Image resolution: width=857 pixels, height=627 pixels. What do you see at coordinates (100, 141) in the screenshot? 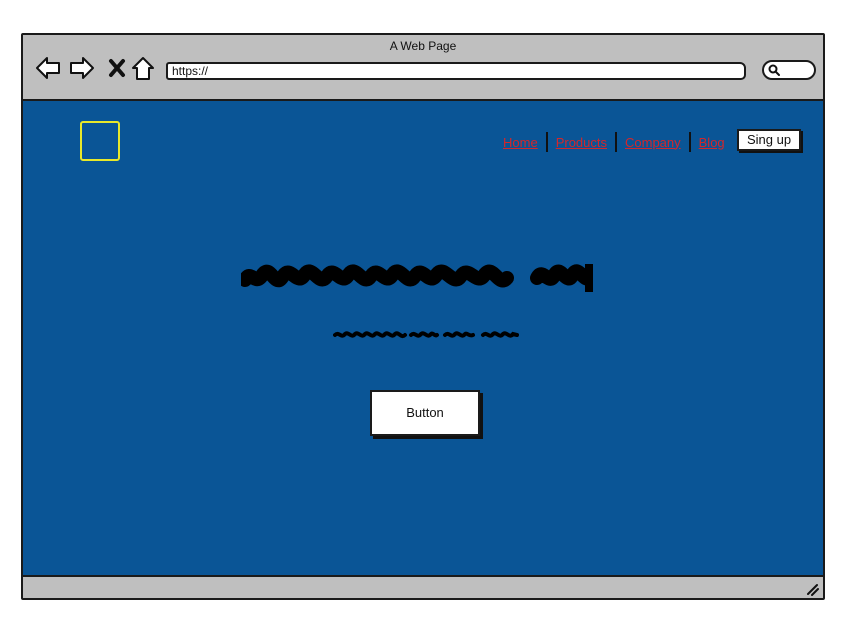
I see `site-logo` at bounding box center [100, 141].